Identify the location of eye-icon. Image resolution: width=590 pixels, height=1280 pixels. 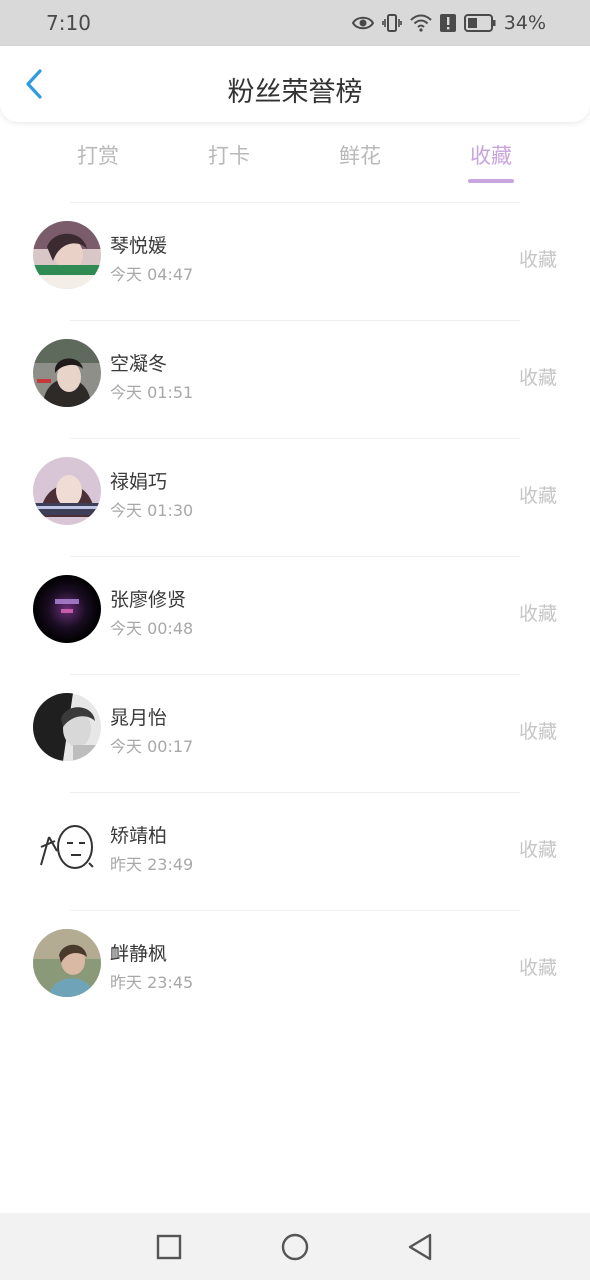
(362, 23).